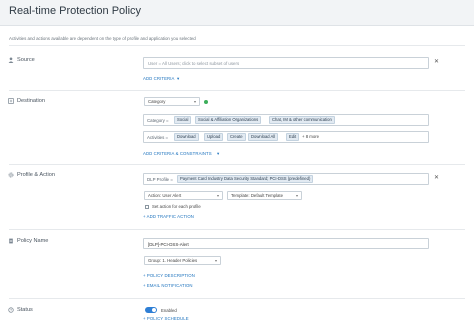 This screenshot has width=474, height=330. I want to click on activity-chip: Upload, so click(214, 137).